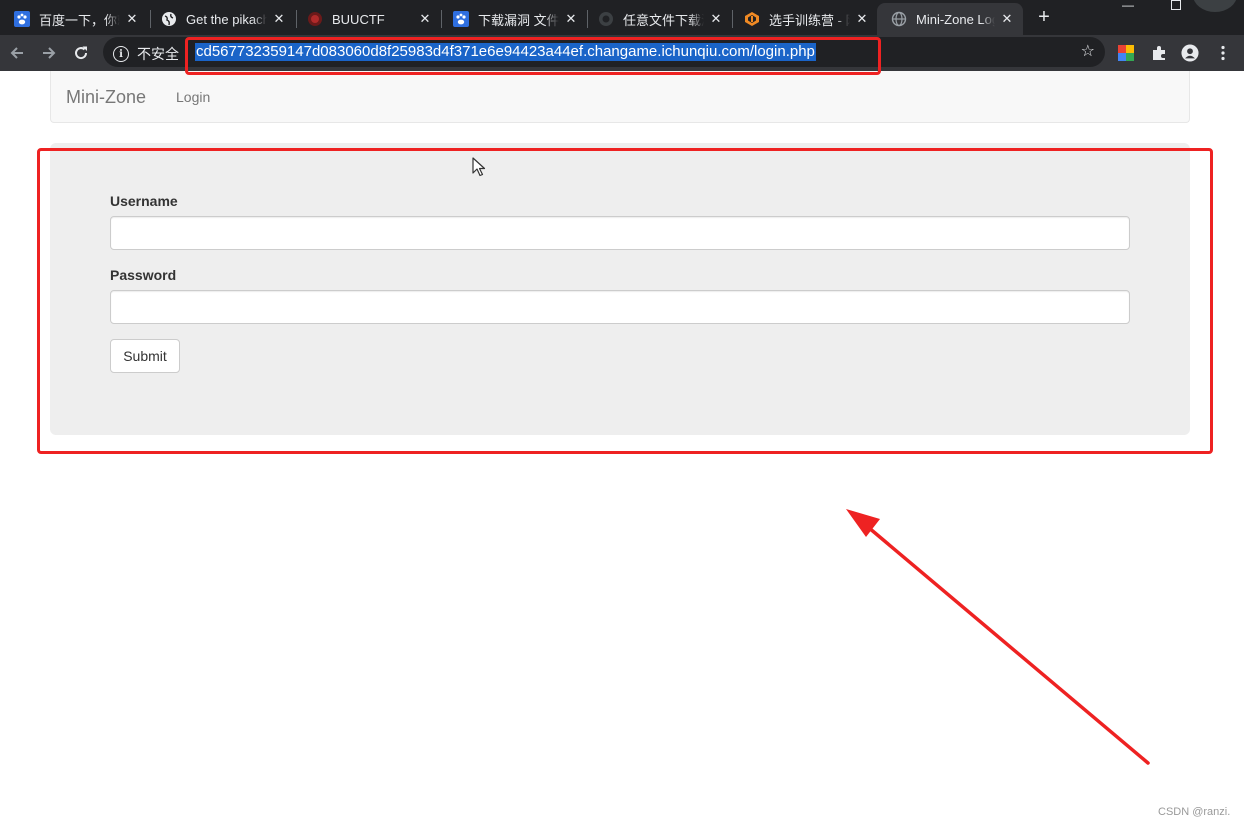 Image resolution: width=1244 pixels, height=827 pixels. I want to click on arrow-shaft, so click(1005, 642).